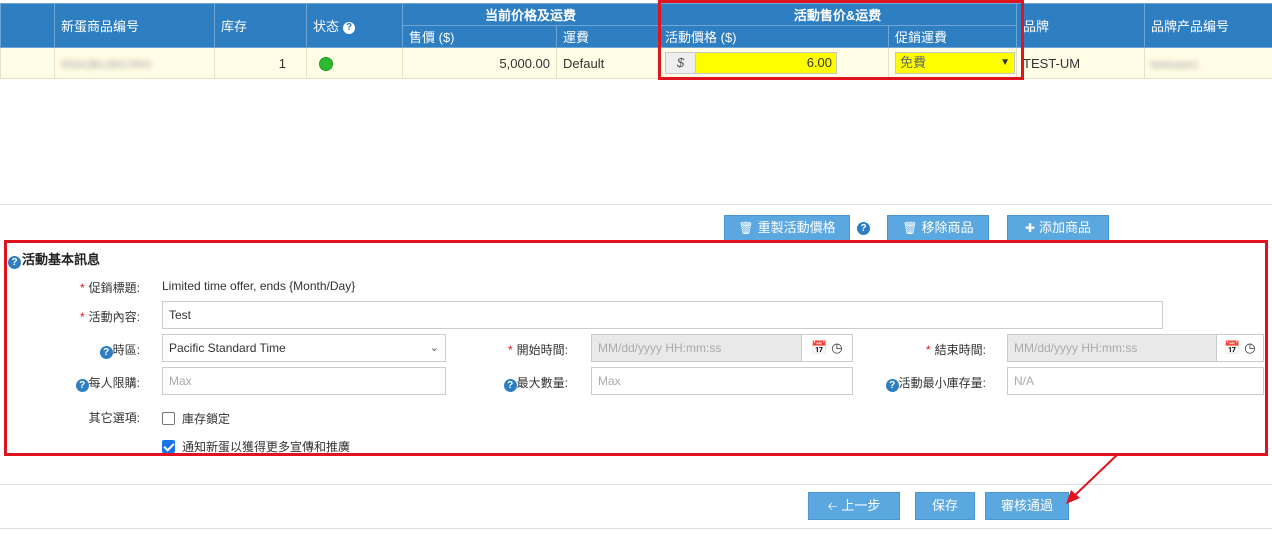 This screenshot has width=1272, height=534. I want to click on current-price-group-header: 当前价格及运费, so click(530, 14).